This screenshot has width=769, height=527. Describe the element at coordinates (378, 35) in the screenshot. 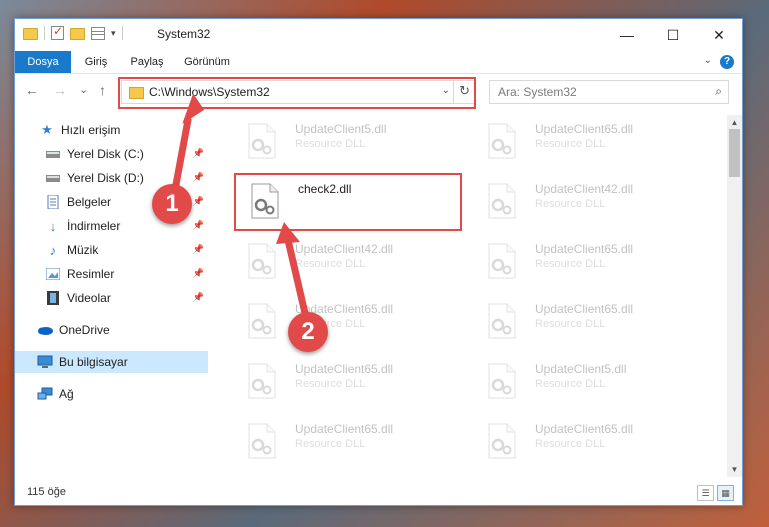

I see `title-bar: ▾ System32 — ☐ ✕` at that location.